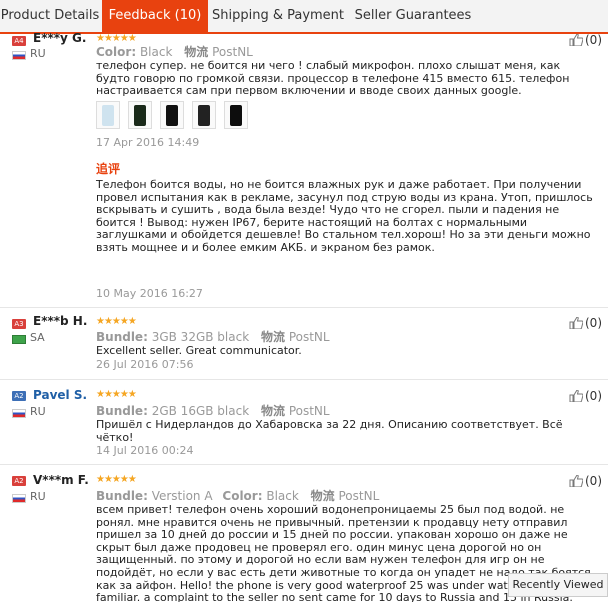 The width and height of the screenshot is (608, 602). Describe the element at coordinates (155, 16) in the screenshot. I see `tab-feedback: Feedback (10)` at that location.